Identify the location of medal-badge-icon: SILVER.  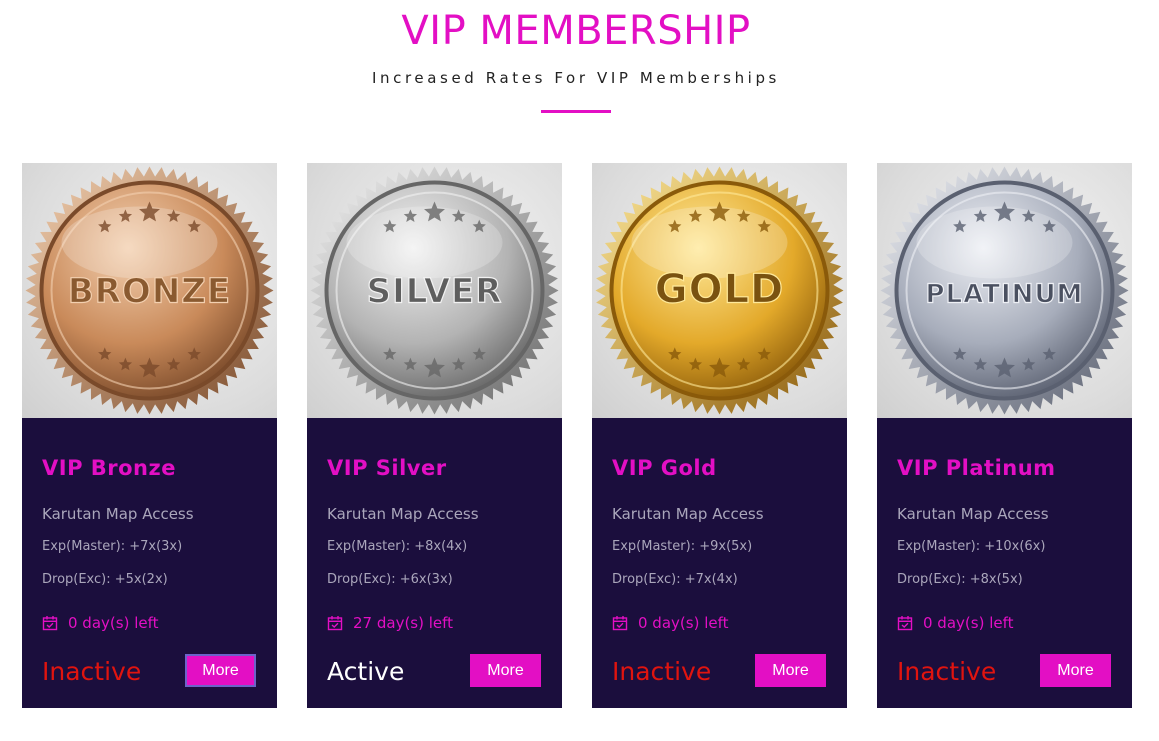
(434, 290).